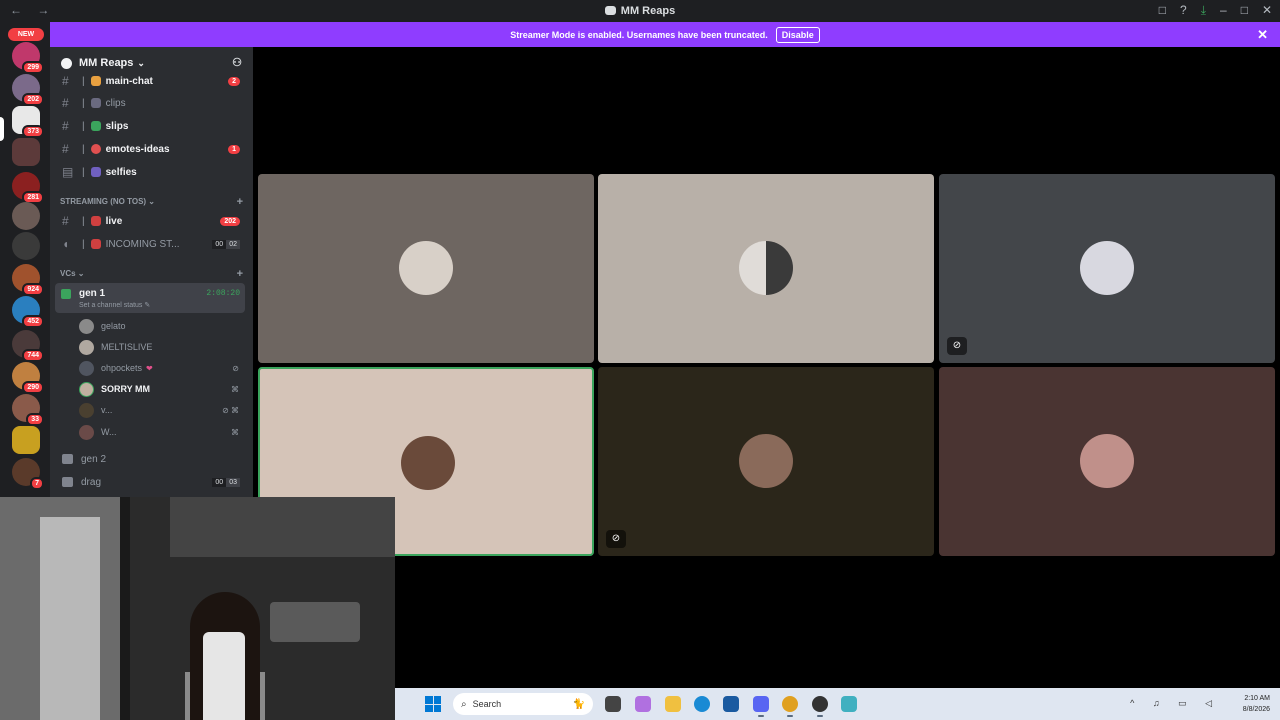 The image size is (1280, 720). What do you see at coordinates (66, 63) in the screenshot?
I see `server-badge-icon` at bounding box center [66, 63].